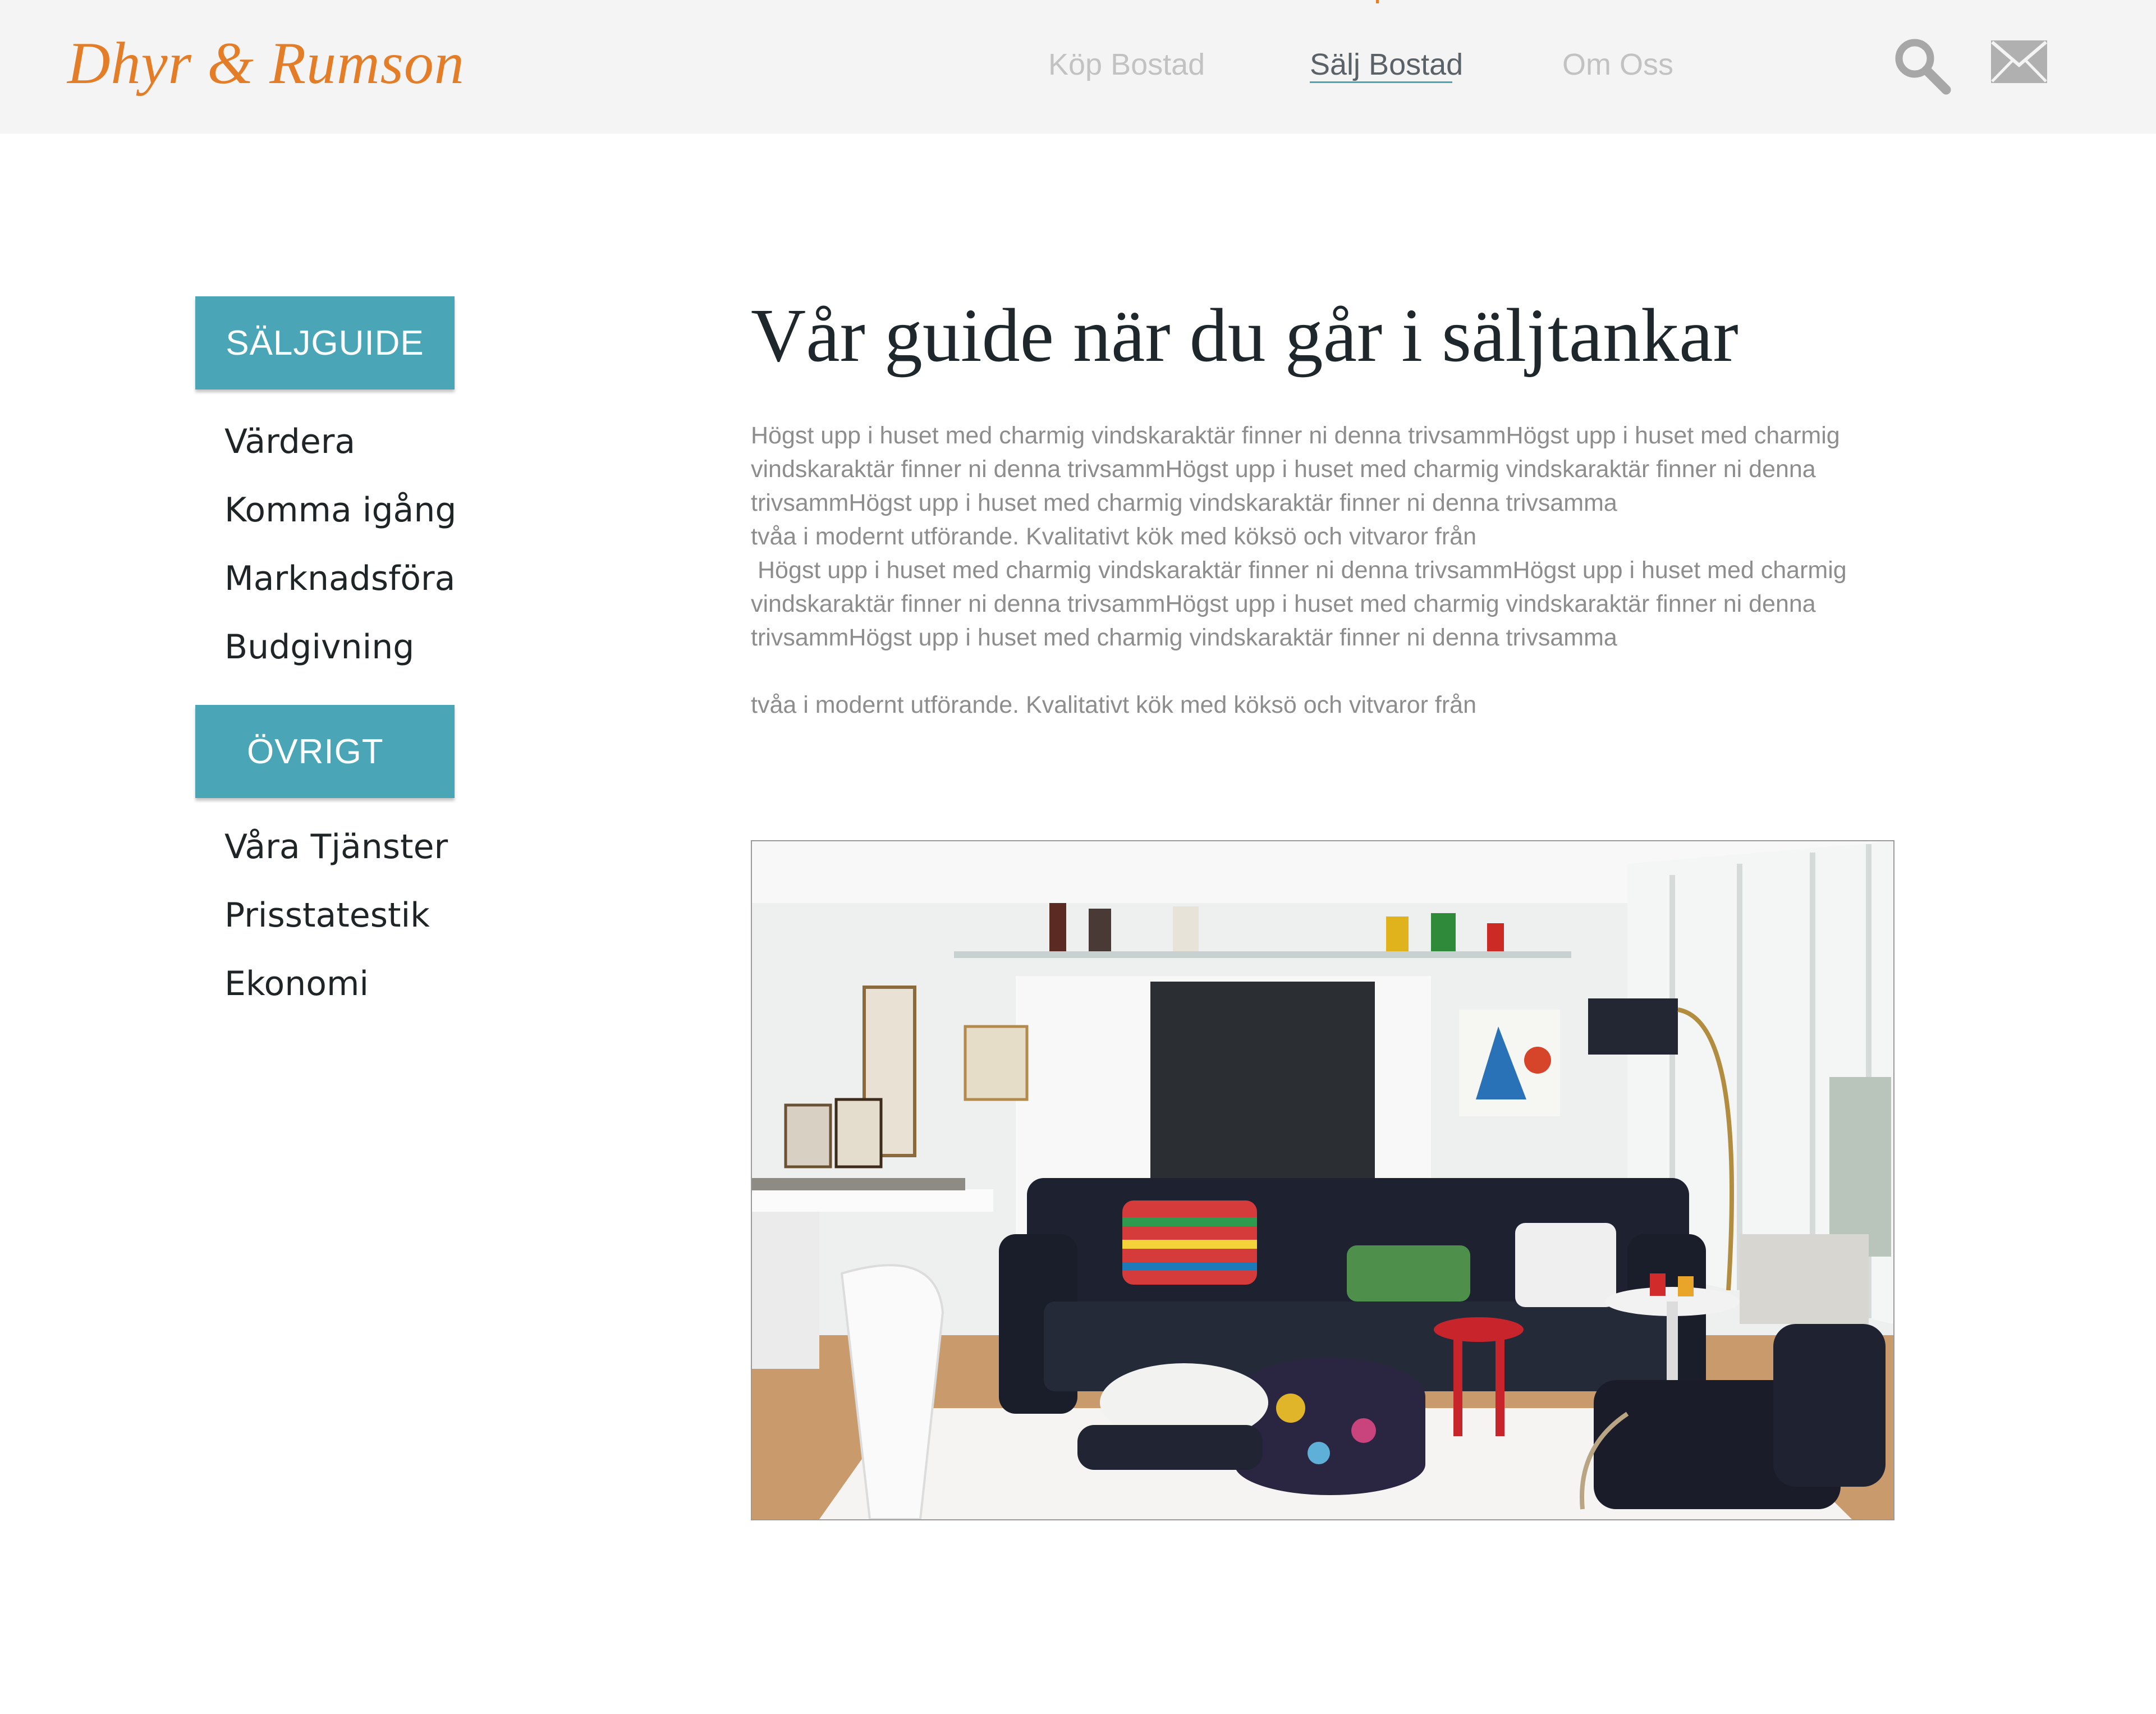 The width and height of the screenshot is (2156, 1714). Describe the element at coordinates (1617, 65) in the screenshot. I see `nav-om-oss: Om Oss` at that location.